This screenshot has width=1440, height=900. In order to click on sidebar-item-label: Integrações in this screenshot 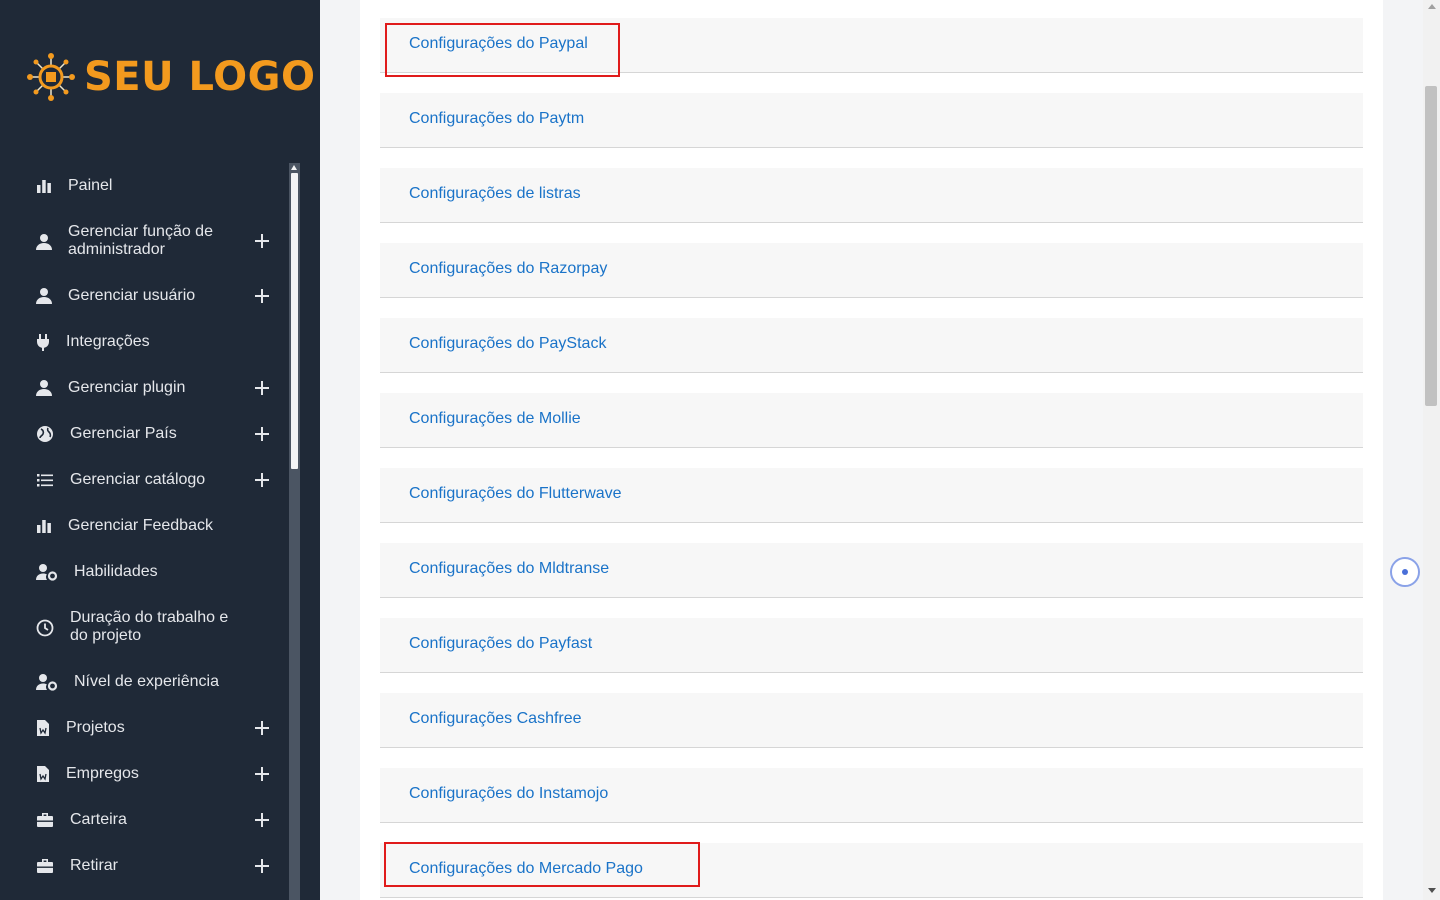, I will do `click(108, 341)`.